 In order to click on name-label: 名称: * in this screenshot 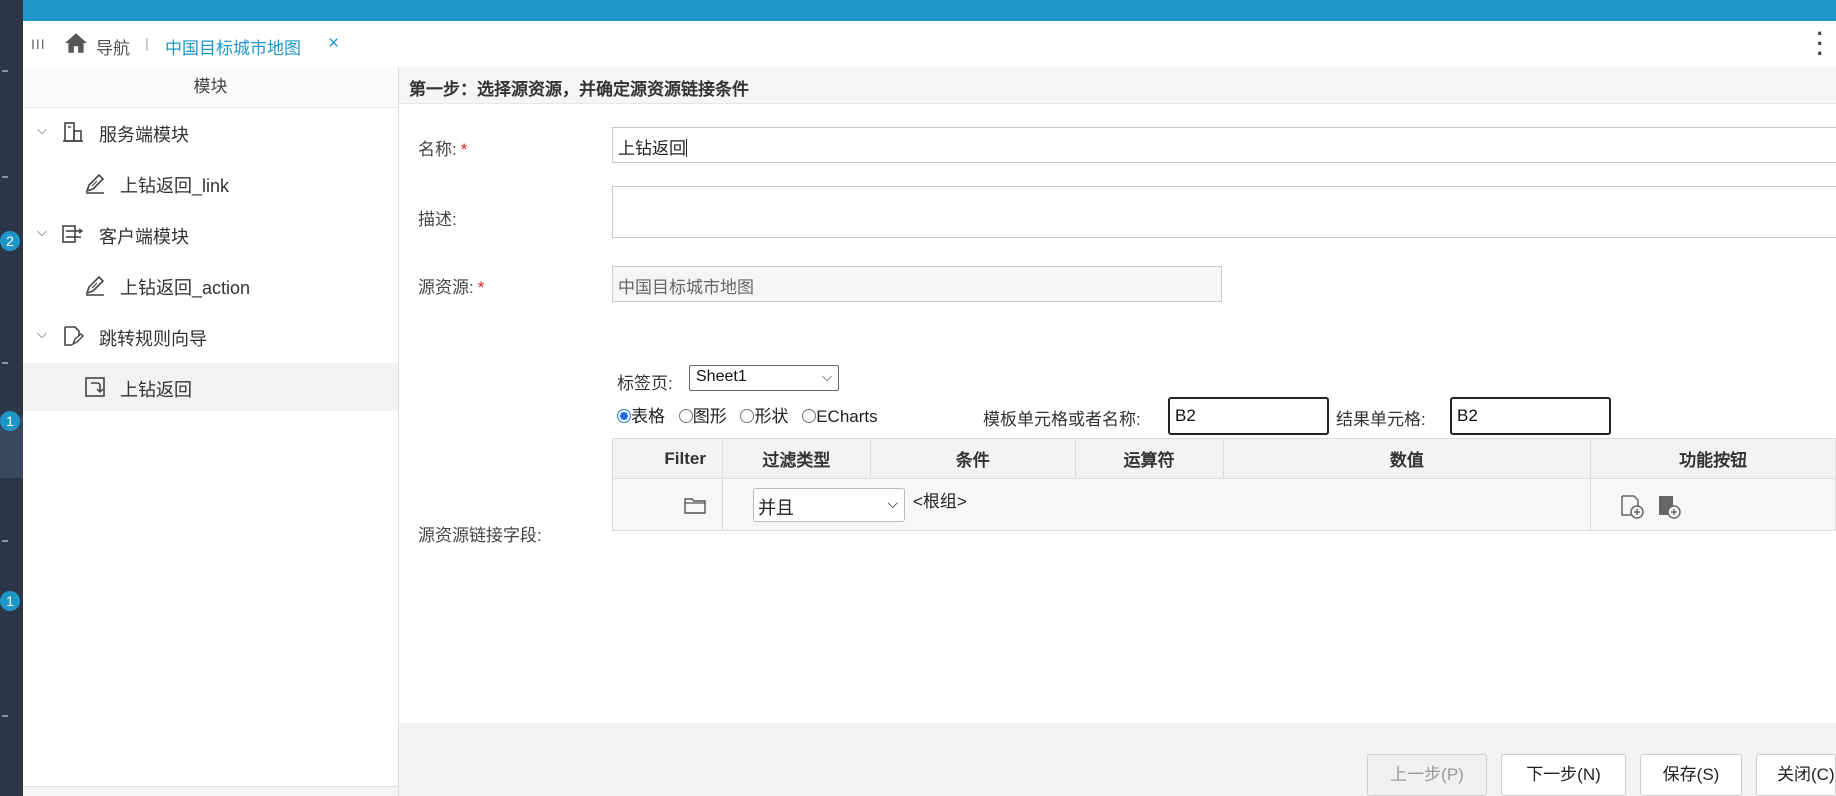, I will do `click(443, 149)`.